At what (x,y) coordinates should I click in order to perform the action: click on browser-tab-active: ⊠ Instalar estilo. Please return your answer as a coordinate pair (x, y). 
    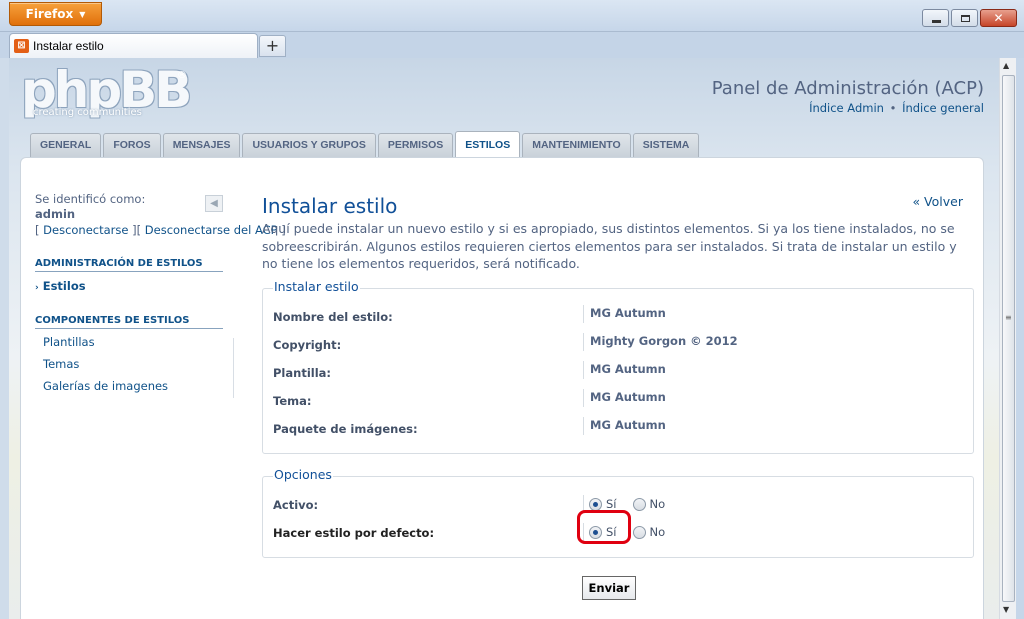
    Looking at the image, I should click on (133, 45).